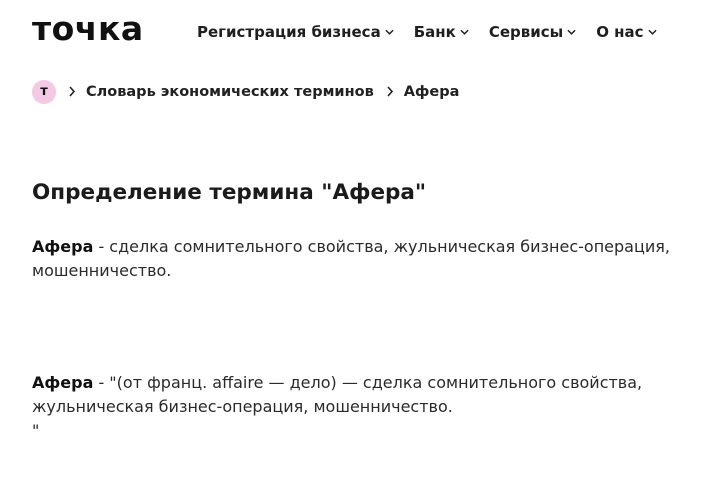  What do you see at coordinates (620, 32) in the screenshot?
I see `nav-item-label: О нас` at bounding box center [620, 32].